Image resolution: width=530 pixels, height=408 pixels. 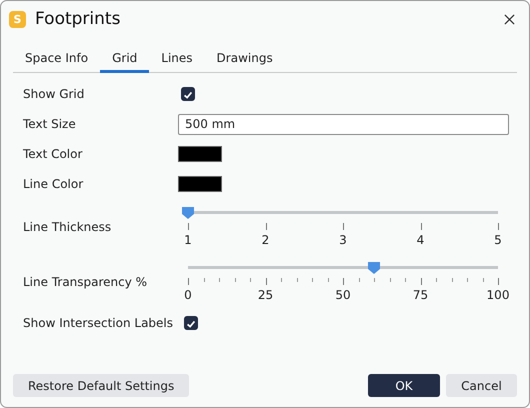 I want to click on setting-label: Text Color, so click(x=53, y=154).